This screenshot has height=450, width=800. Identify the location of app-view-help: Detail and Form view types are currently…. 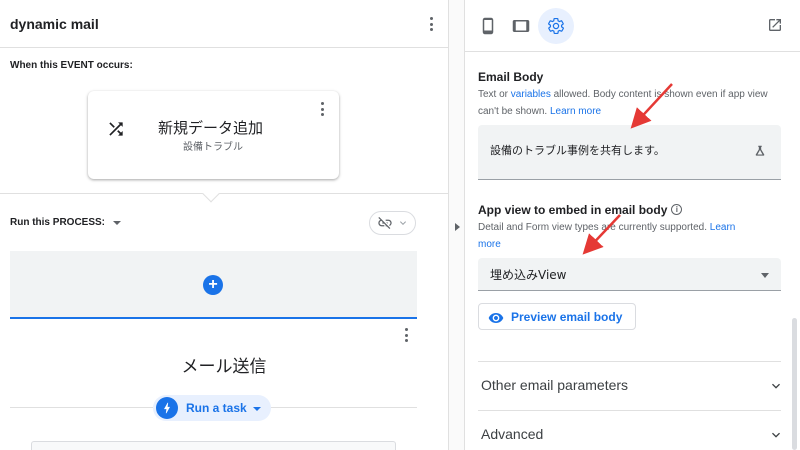
(625, 236).